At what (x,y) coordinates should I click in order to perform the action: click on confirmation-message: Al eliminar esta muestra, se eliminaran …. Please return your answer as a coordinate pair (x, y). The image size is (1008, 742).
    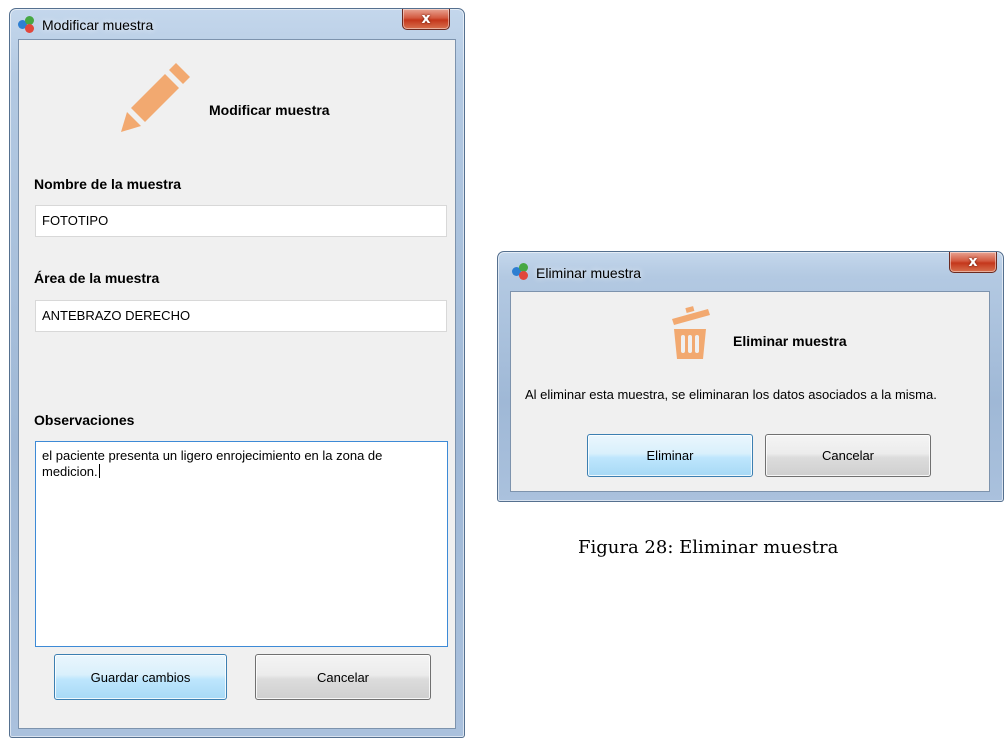
    Looking at the image, I should click on (731, 394).